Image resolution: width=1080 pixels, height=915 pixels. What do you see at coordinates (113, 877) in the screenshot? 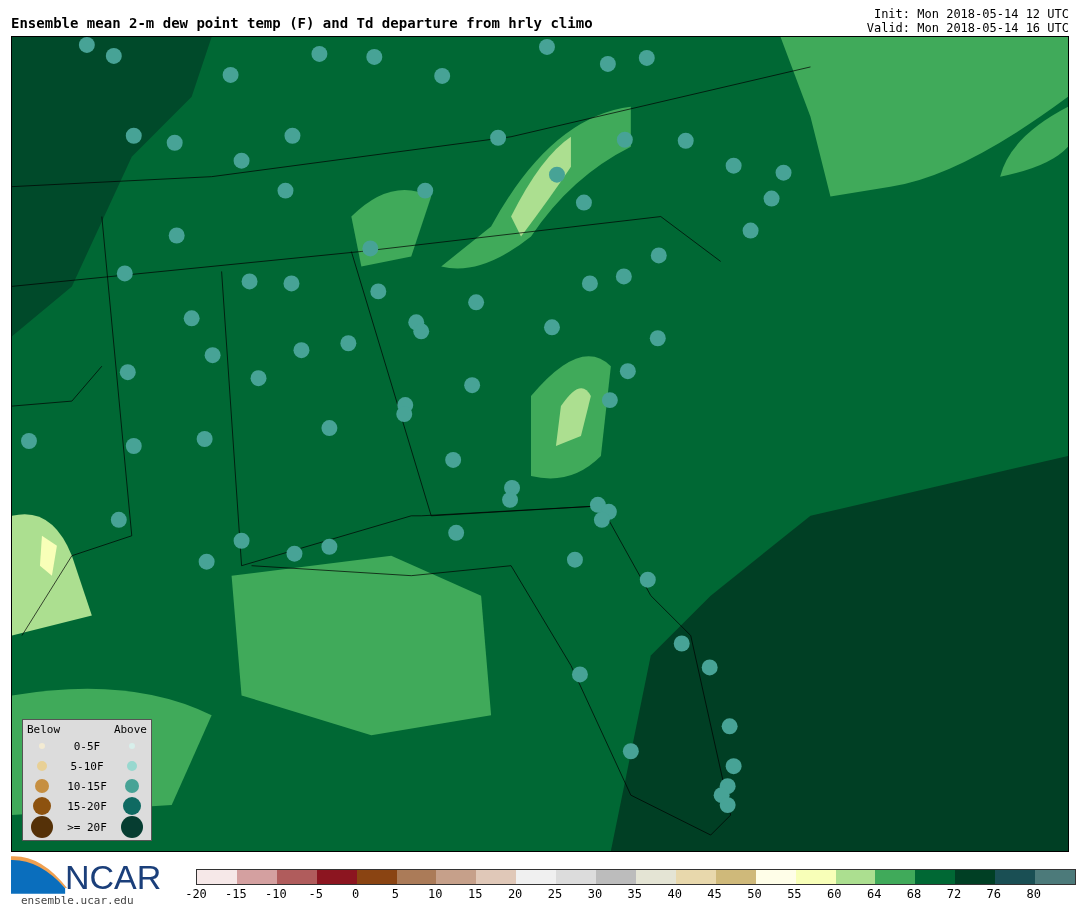
I see `logo-text: NCAR` at bounding box center [113, 877].